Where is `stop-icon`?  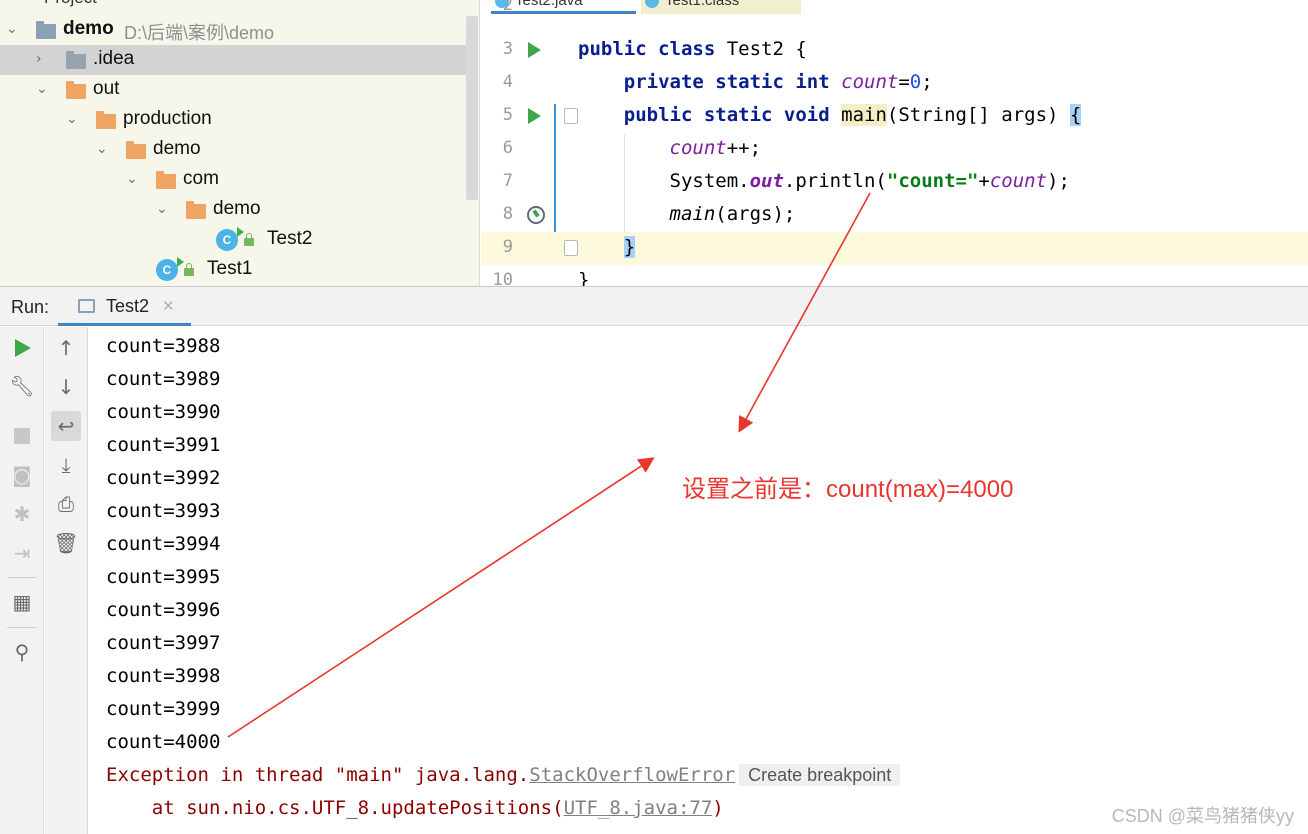 stop-icon is located at coordinates (22, 436).